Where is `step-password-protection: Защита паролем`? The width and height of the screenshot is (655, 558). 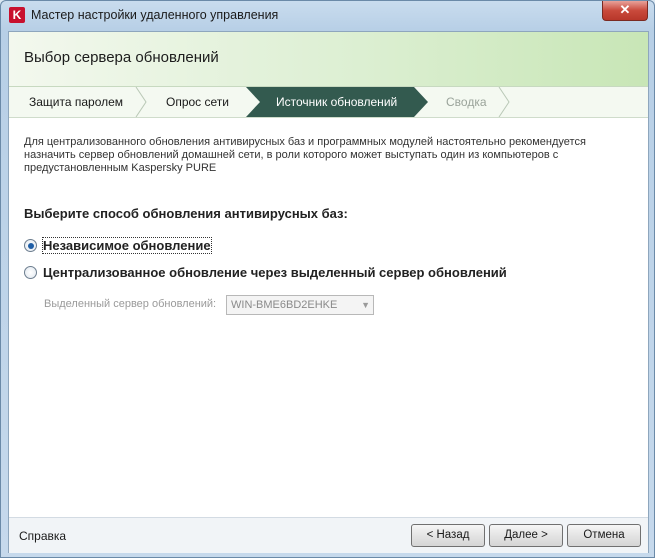 step-password-protection: Защита паролем is located at coordinates (76, 102).